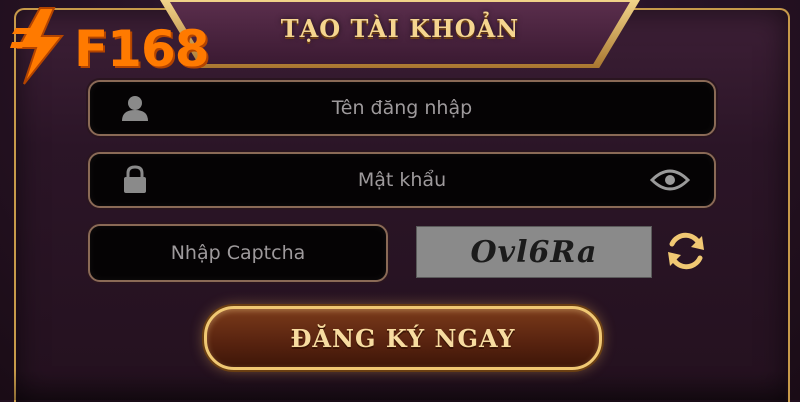 Image resolution: width=800 pixels, height=402 pixels. Describe the element at coordinates (400, 385) in the screenshot. I see `bottom-frame` at that location.